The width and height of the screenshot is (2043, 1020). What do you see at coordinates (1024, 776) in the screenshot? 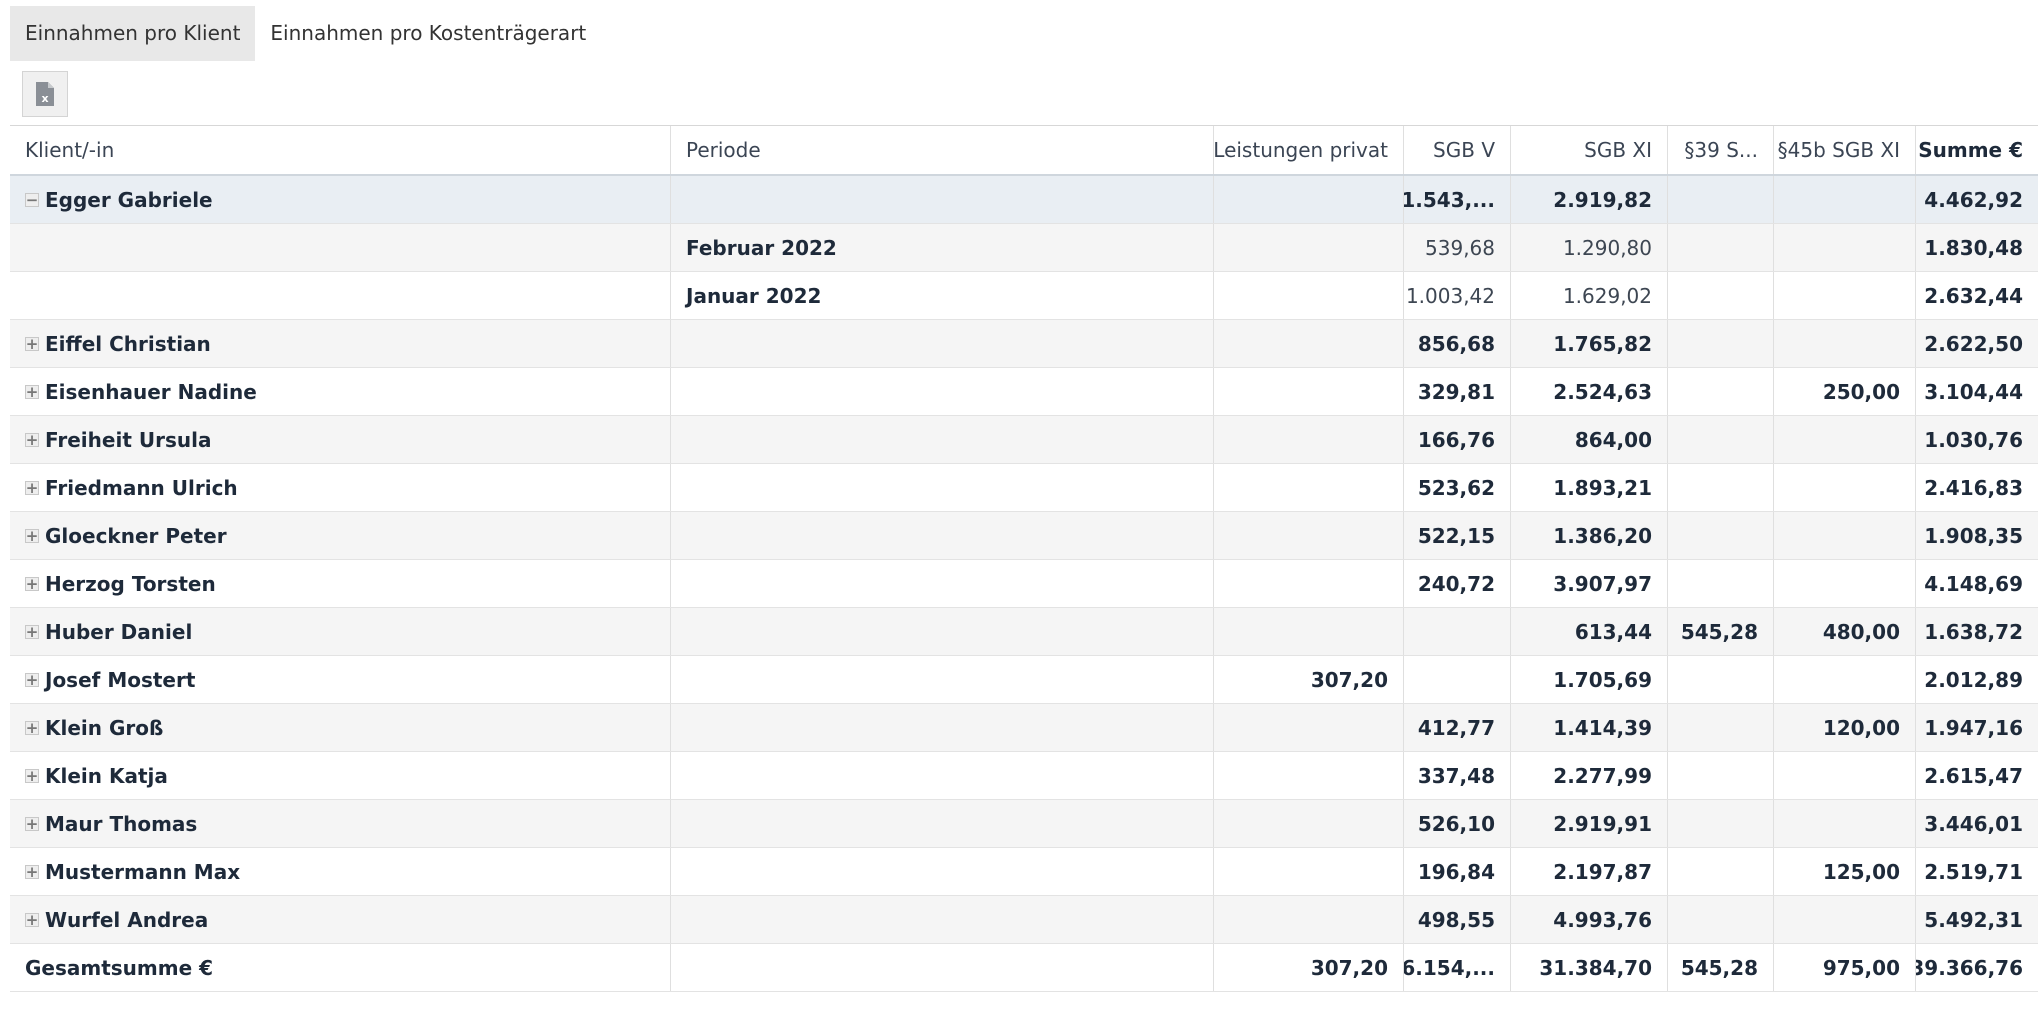
I see `table-row: + Klein Katja 337,48 2.277,99 2.615,47` at bounding box center [1024, 776].